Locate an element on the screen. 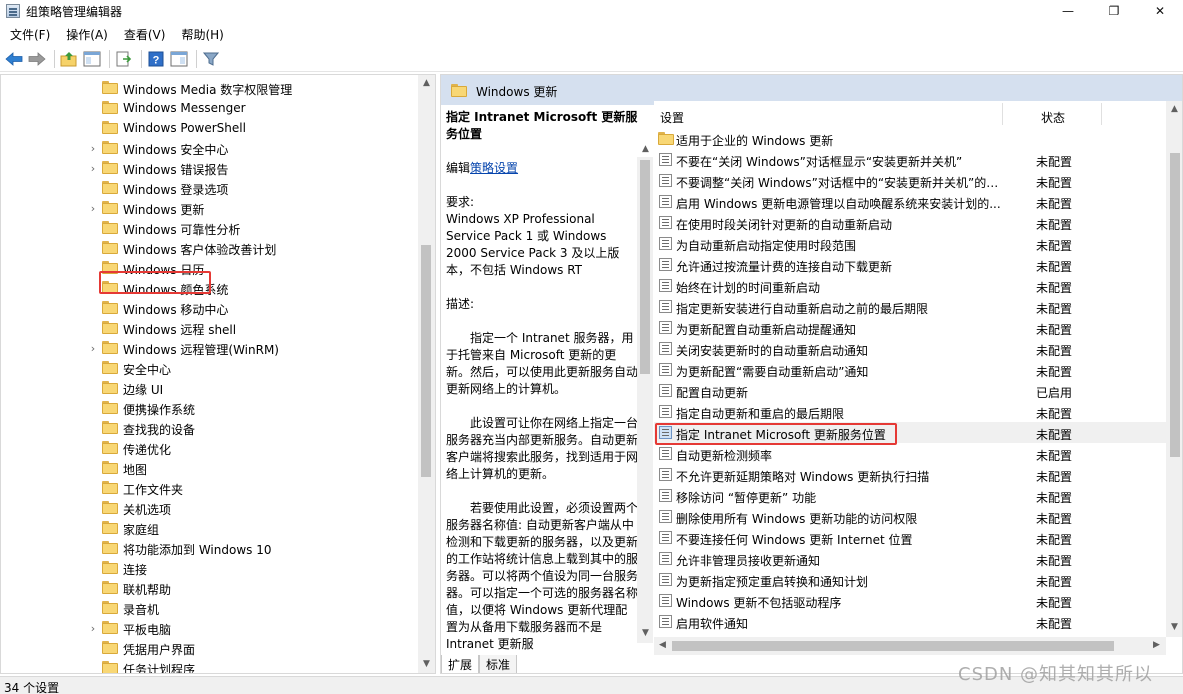 This screenshot has width=1183, height=694. tree-item: 地图 is located at coordinates (209, 468).